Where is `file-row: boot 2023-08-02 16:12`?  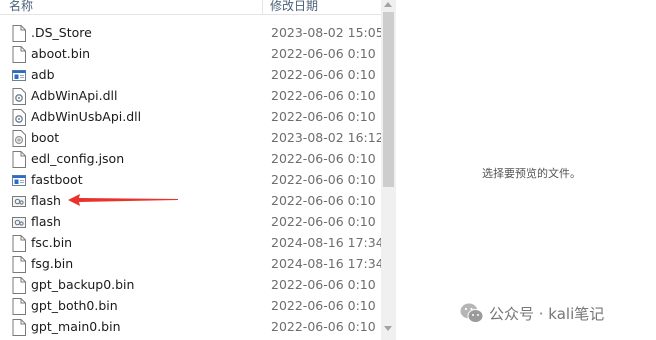 file-row: boot 2023-08-02 16:12 is located at coordinates (191, 138).